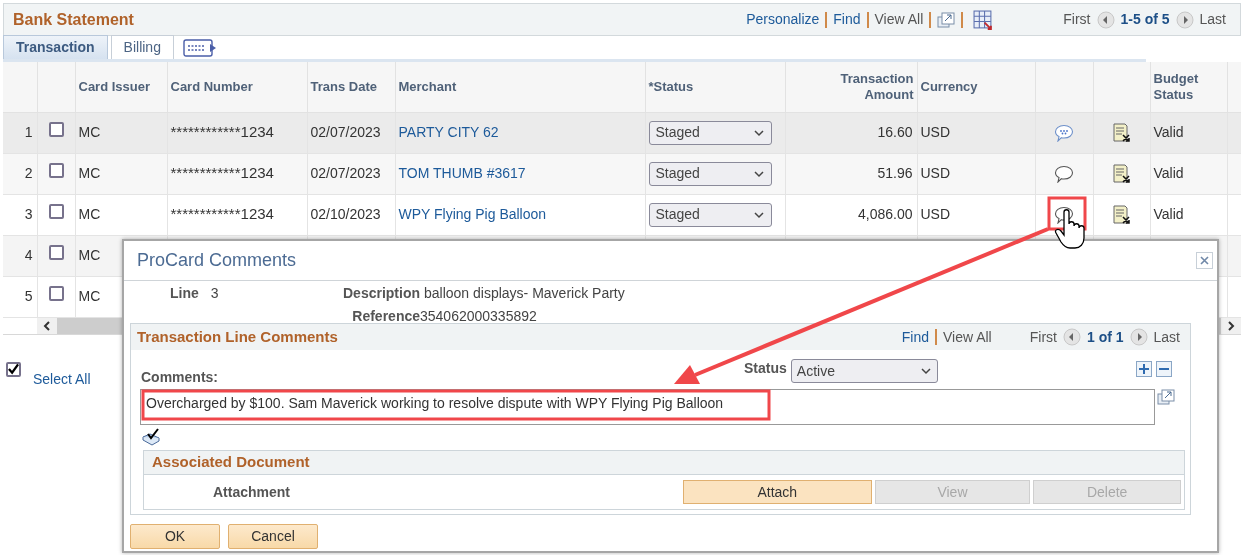  I want to click on table-cell: 4,086.00, so click(885, 214).